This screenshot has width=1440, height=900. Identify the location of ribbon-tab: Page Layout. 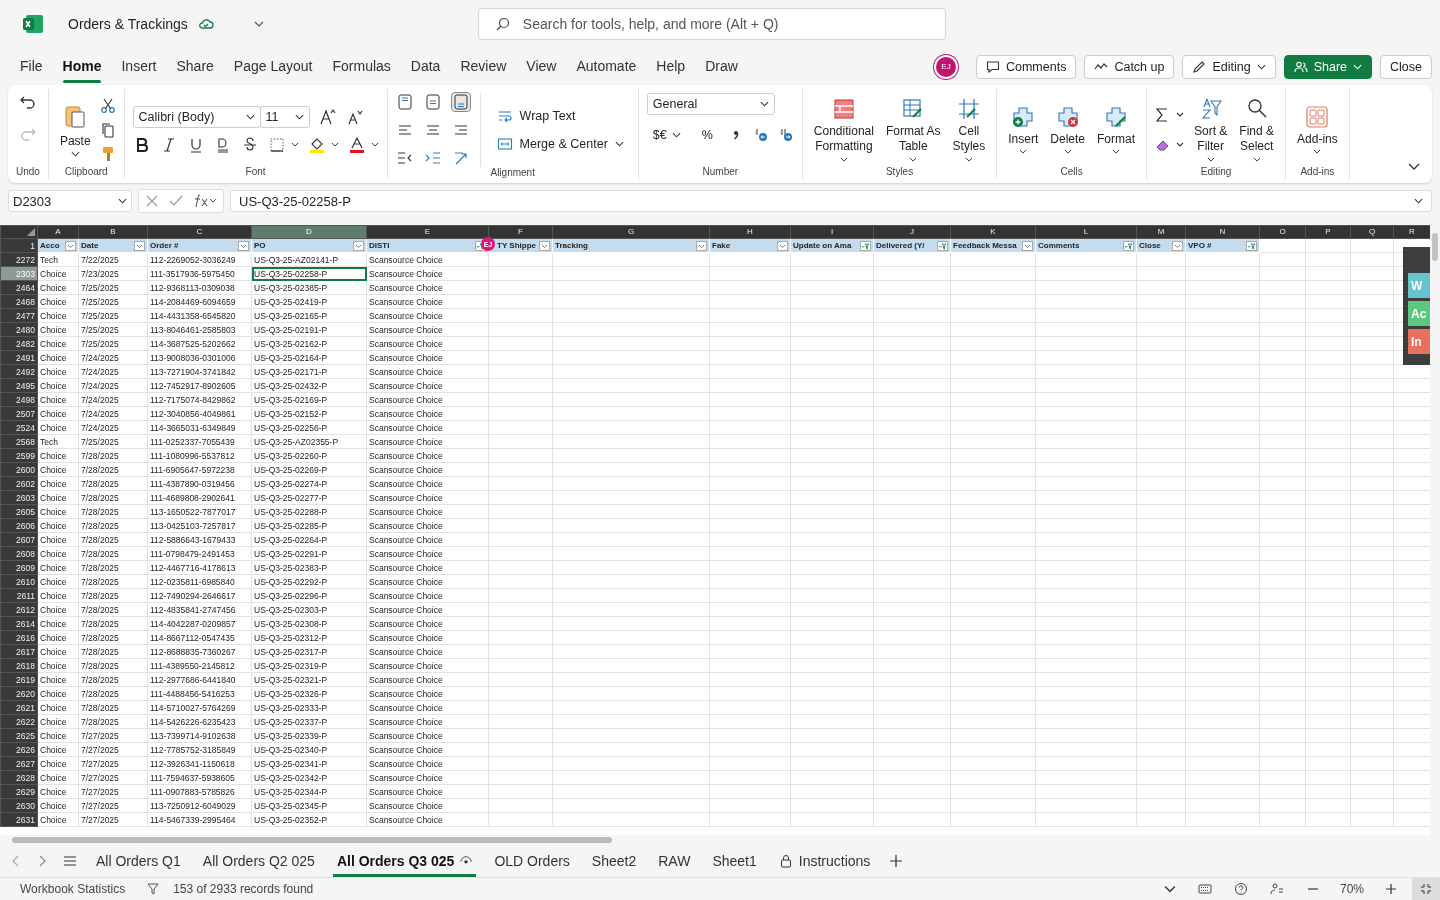
(273, 66).